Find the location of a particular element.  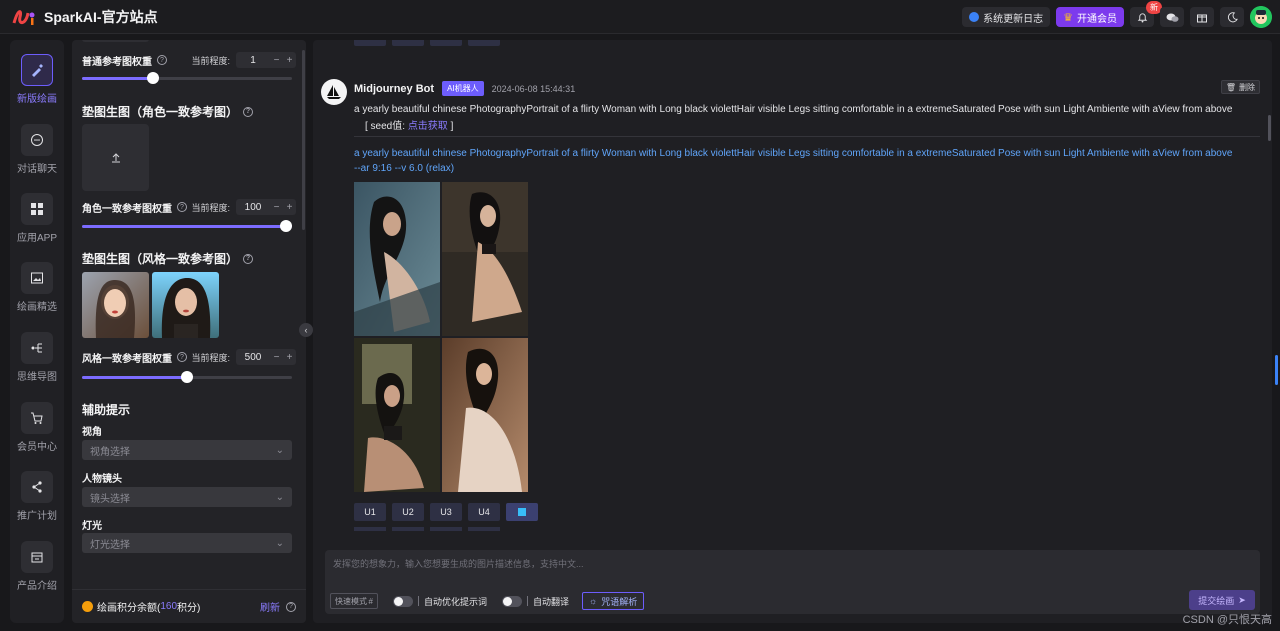

credits-prefix: 绘画积分余额( is located at coordinates (129, 608).